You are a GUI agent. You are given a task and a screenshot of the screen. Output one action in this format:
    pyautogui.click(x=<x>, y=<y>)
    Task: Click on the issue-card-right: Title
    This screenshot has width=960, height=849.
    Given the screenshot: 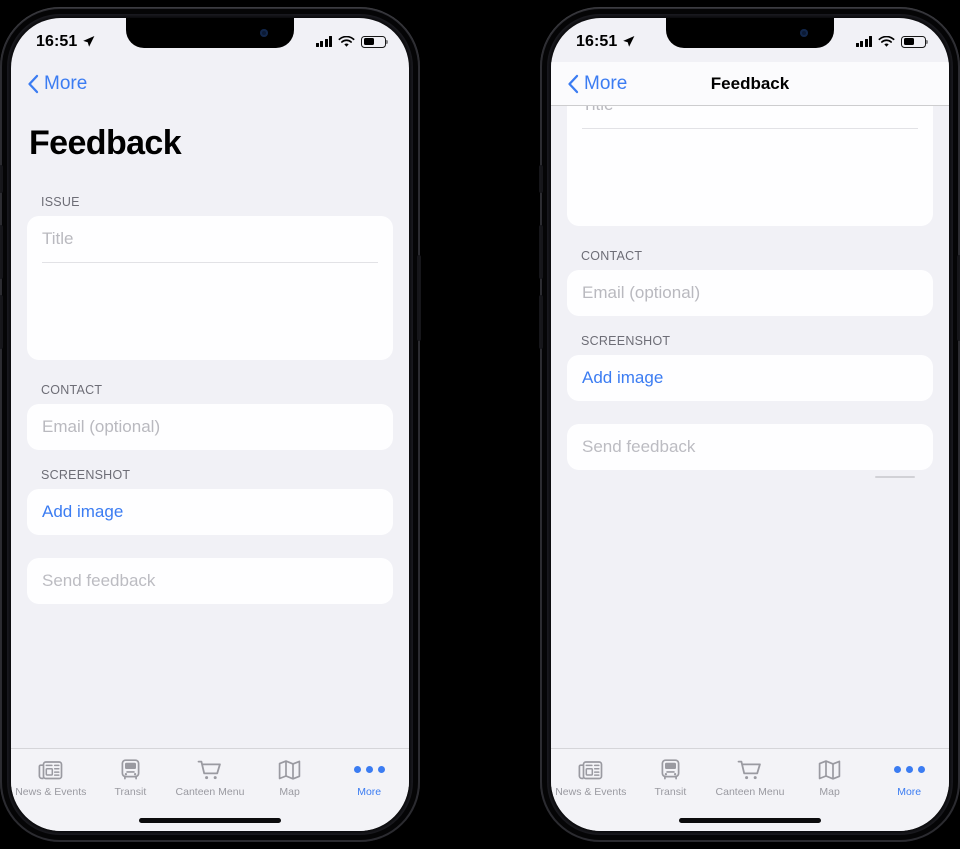 What is the action you would take?
    pyautogui.click(x=750, y=166)
    